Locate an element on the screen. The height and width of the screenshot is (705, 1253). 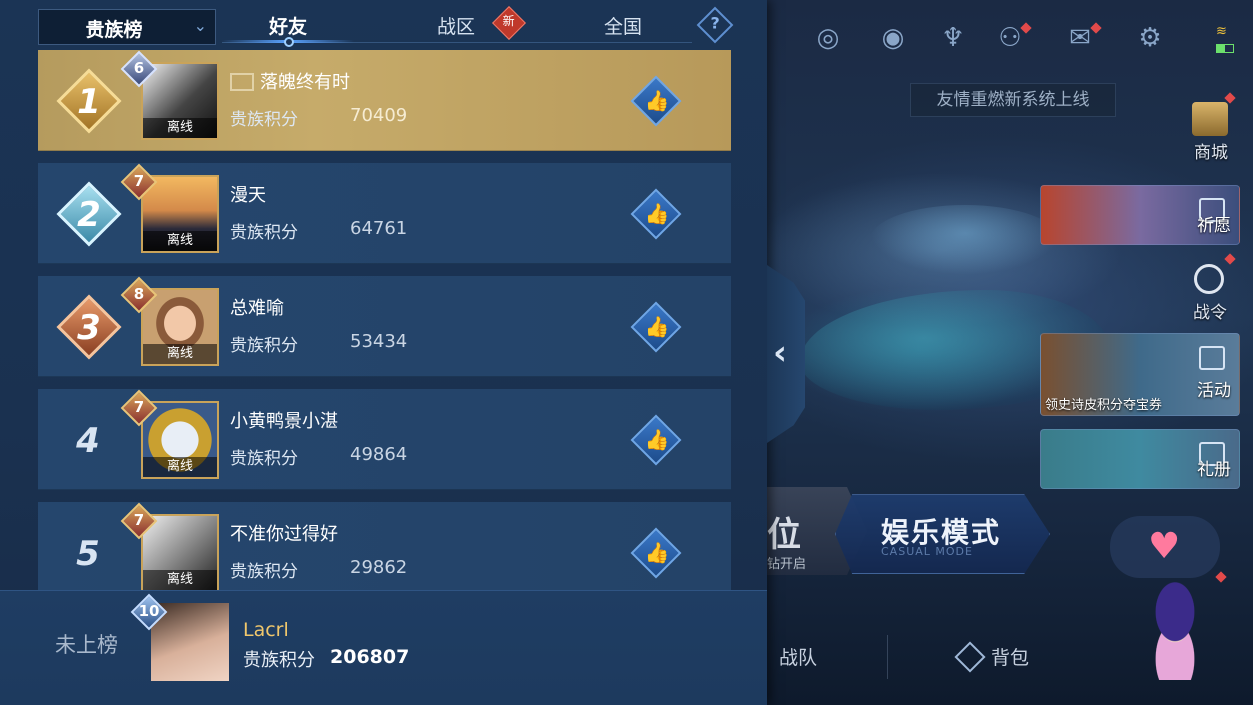
gift-book-banner: 礼册 is located at coordinates (1140, 459).